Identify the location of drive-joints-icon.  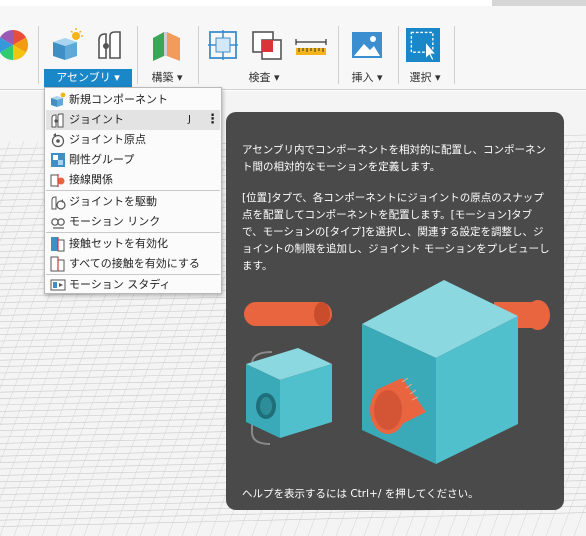
(58, 203).